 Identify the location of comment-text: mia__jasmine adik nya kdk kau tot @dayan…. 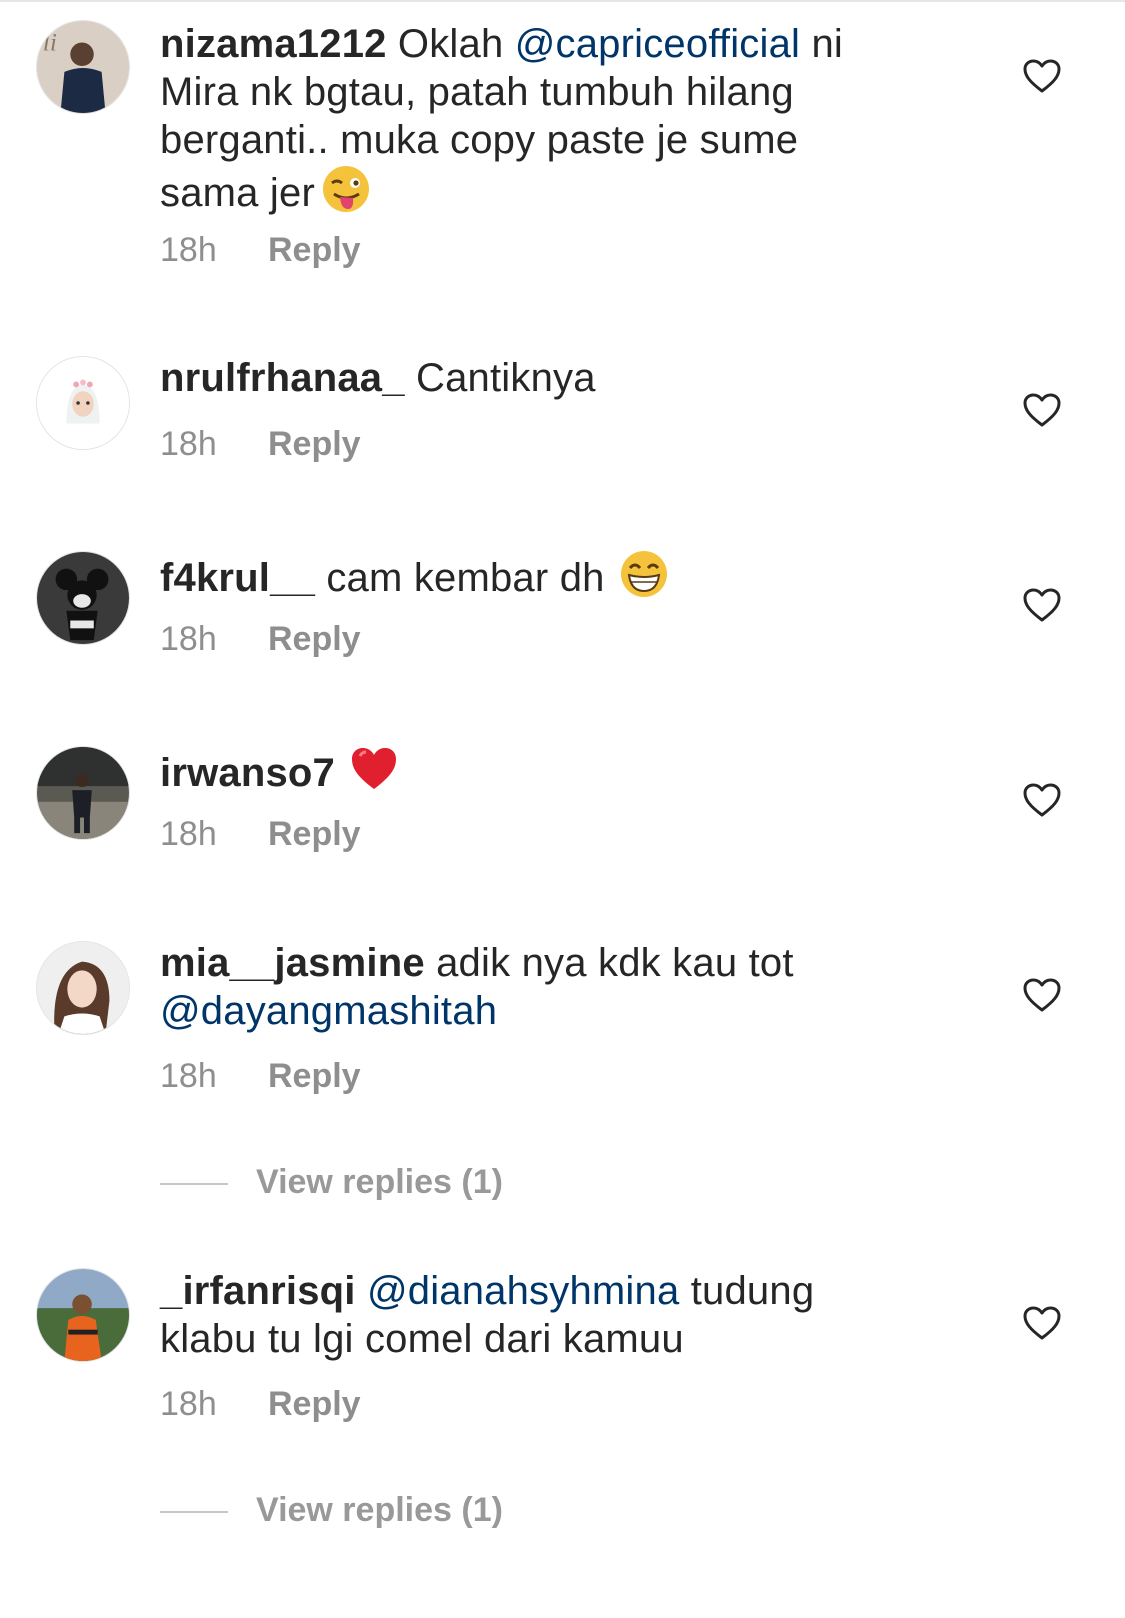
(530, 987).